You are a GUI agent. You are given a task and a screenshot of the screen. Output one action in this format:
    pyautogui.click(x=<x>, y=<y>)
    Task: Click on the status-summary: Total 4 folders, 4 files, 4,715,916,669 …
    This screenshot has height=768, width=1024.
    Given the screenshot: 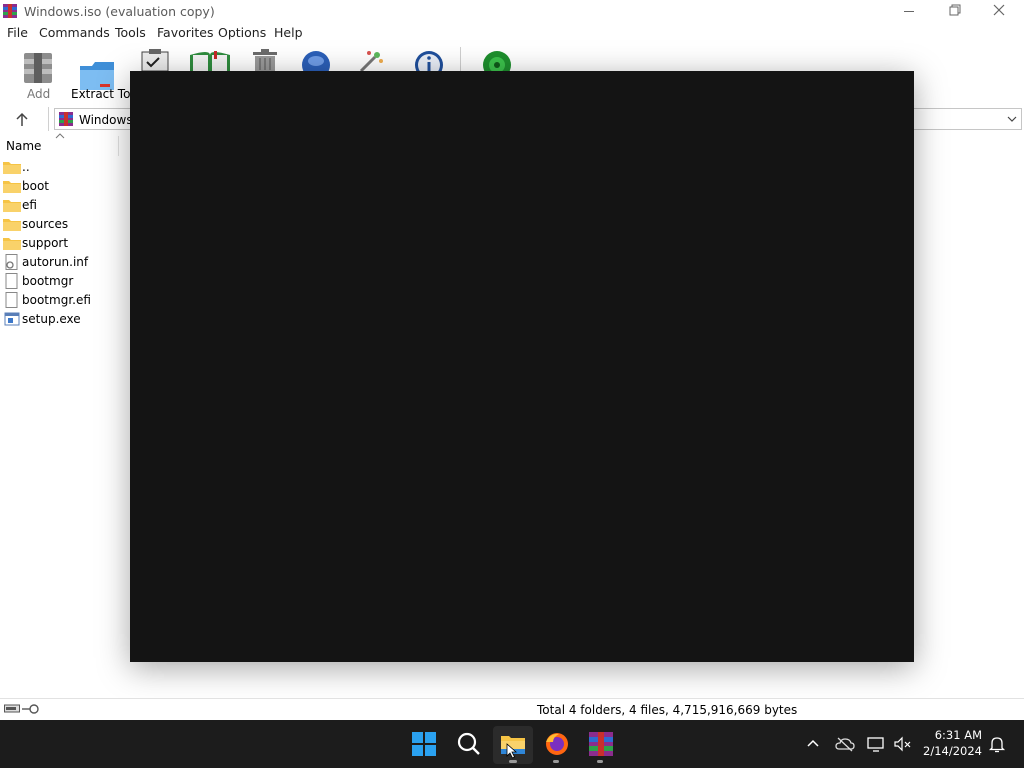 What is the action you would take?
    pyautogui.click(x=667, y=710)
    